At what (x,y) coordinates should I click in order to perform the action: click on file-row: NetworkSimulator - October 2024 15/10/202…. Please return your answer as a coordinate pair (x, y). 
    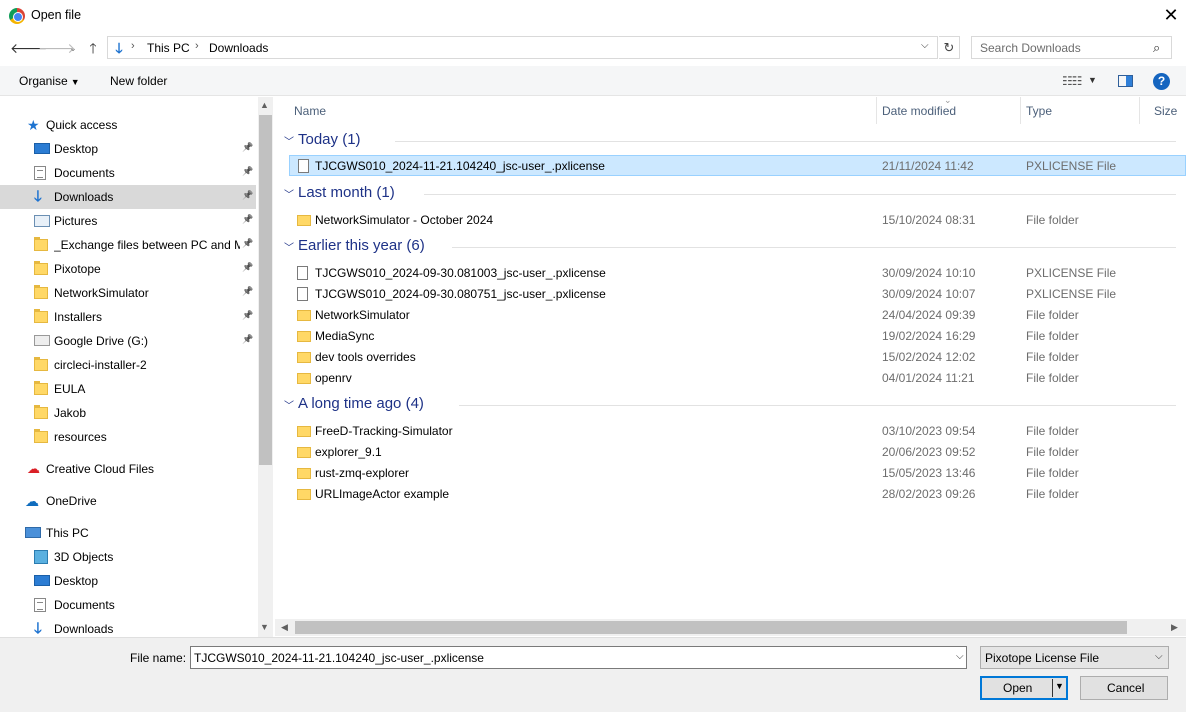
    Looking at the image, I should click on (730, 219).